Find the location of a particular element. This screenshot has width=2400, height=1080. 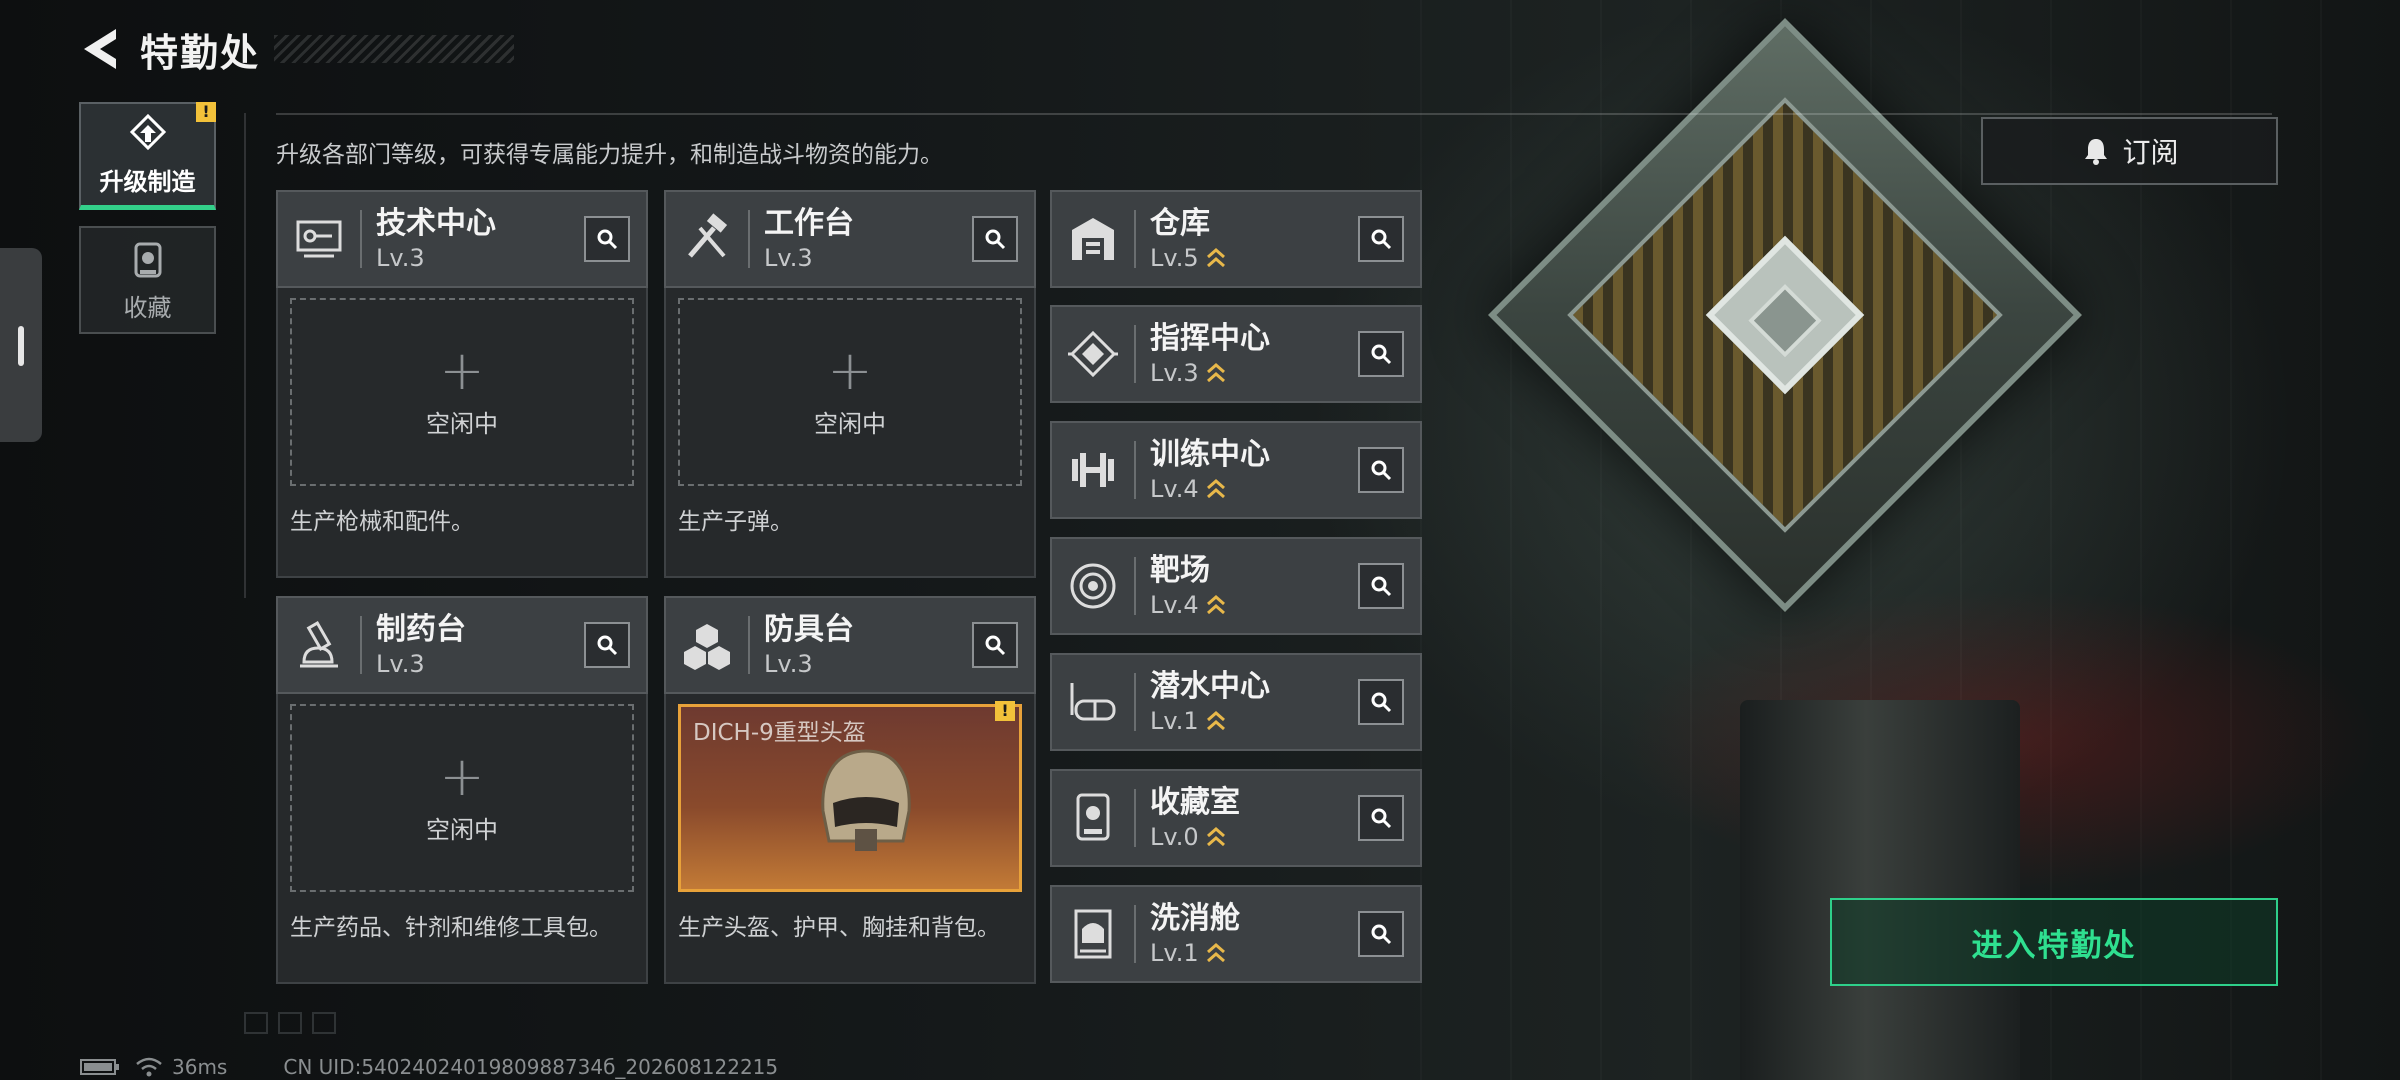

workshop-body: DICH-9重型头盔 ! 生产头盔、护甲、胸挂和背包。 is located at coordinates (850, 839).